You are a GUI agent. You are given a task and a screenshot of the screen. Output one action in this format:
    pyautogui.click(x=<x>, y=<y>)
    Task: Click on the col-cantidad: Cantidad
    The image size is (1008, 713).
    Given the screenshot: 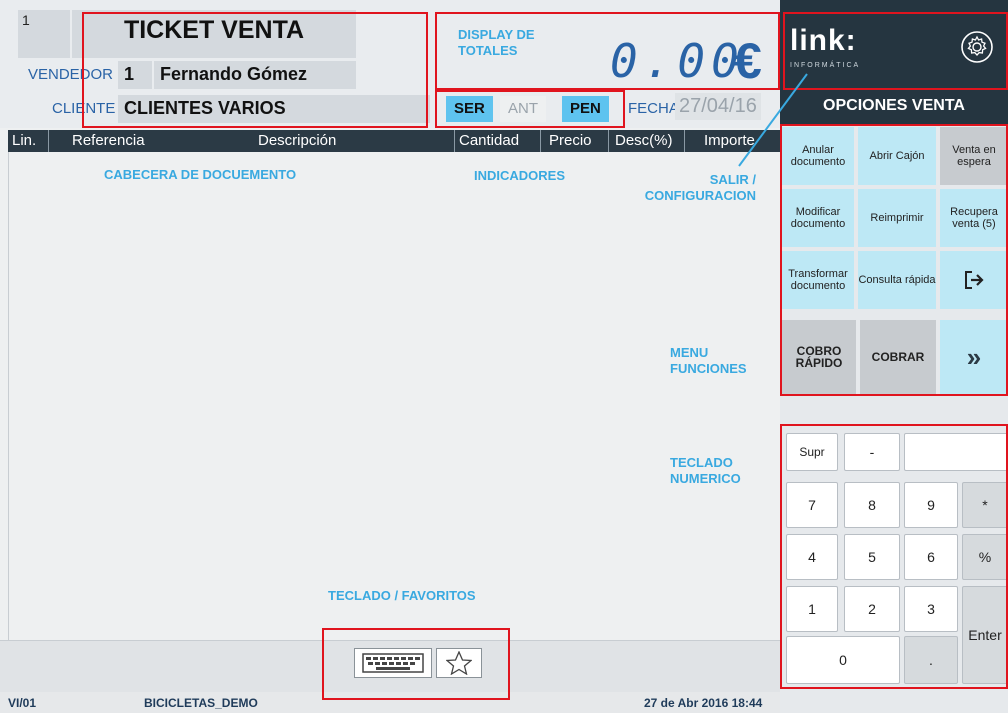 What is the action you would take?
    pyautogui.click(x=489, y=140)
    